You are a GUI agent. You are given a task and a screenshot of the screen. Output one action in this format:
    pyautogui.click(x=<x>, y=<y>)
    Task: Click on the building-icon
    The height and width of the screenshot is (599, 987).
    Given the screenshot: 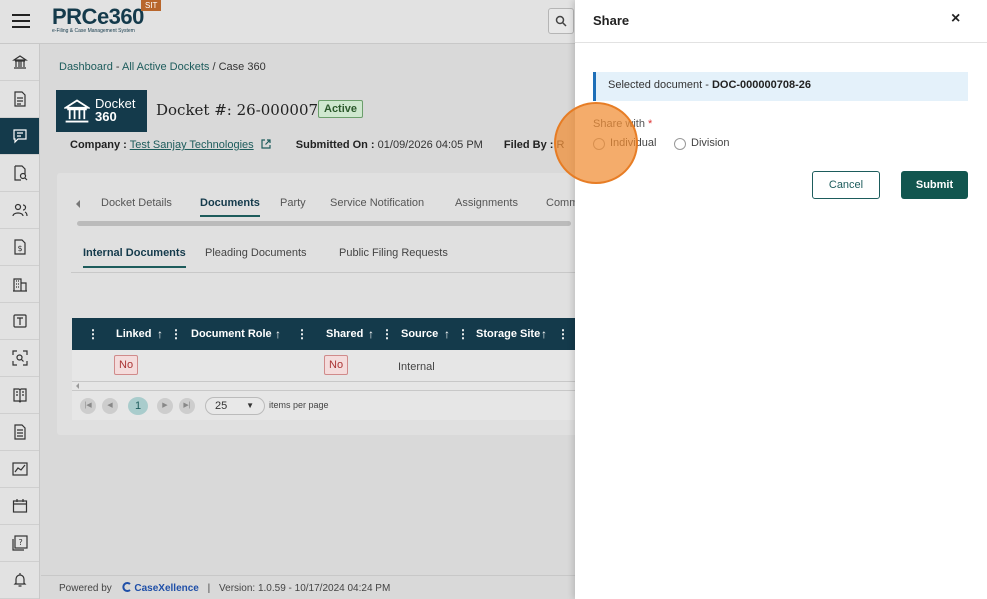 What is the action you would take?
    pyautogui.click(x=19, y=285)
    